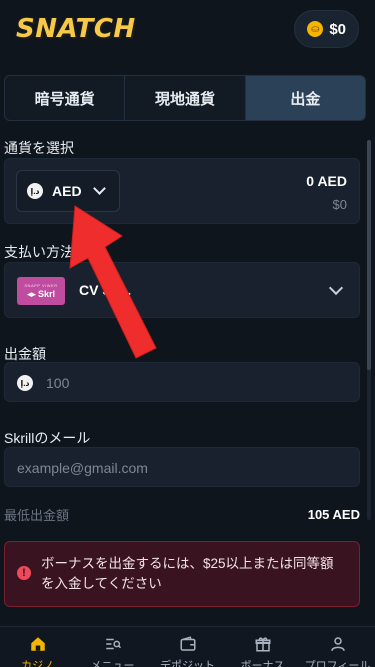 This screenshot has width=375, height=667. I want to click on bonus-alert-text: ボーナスを出金するには、$25以上または同等額を入金してください, so click(187, 573).